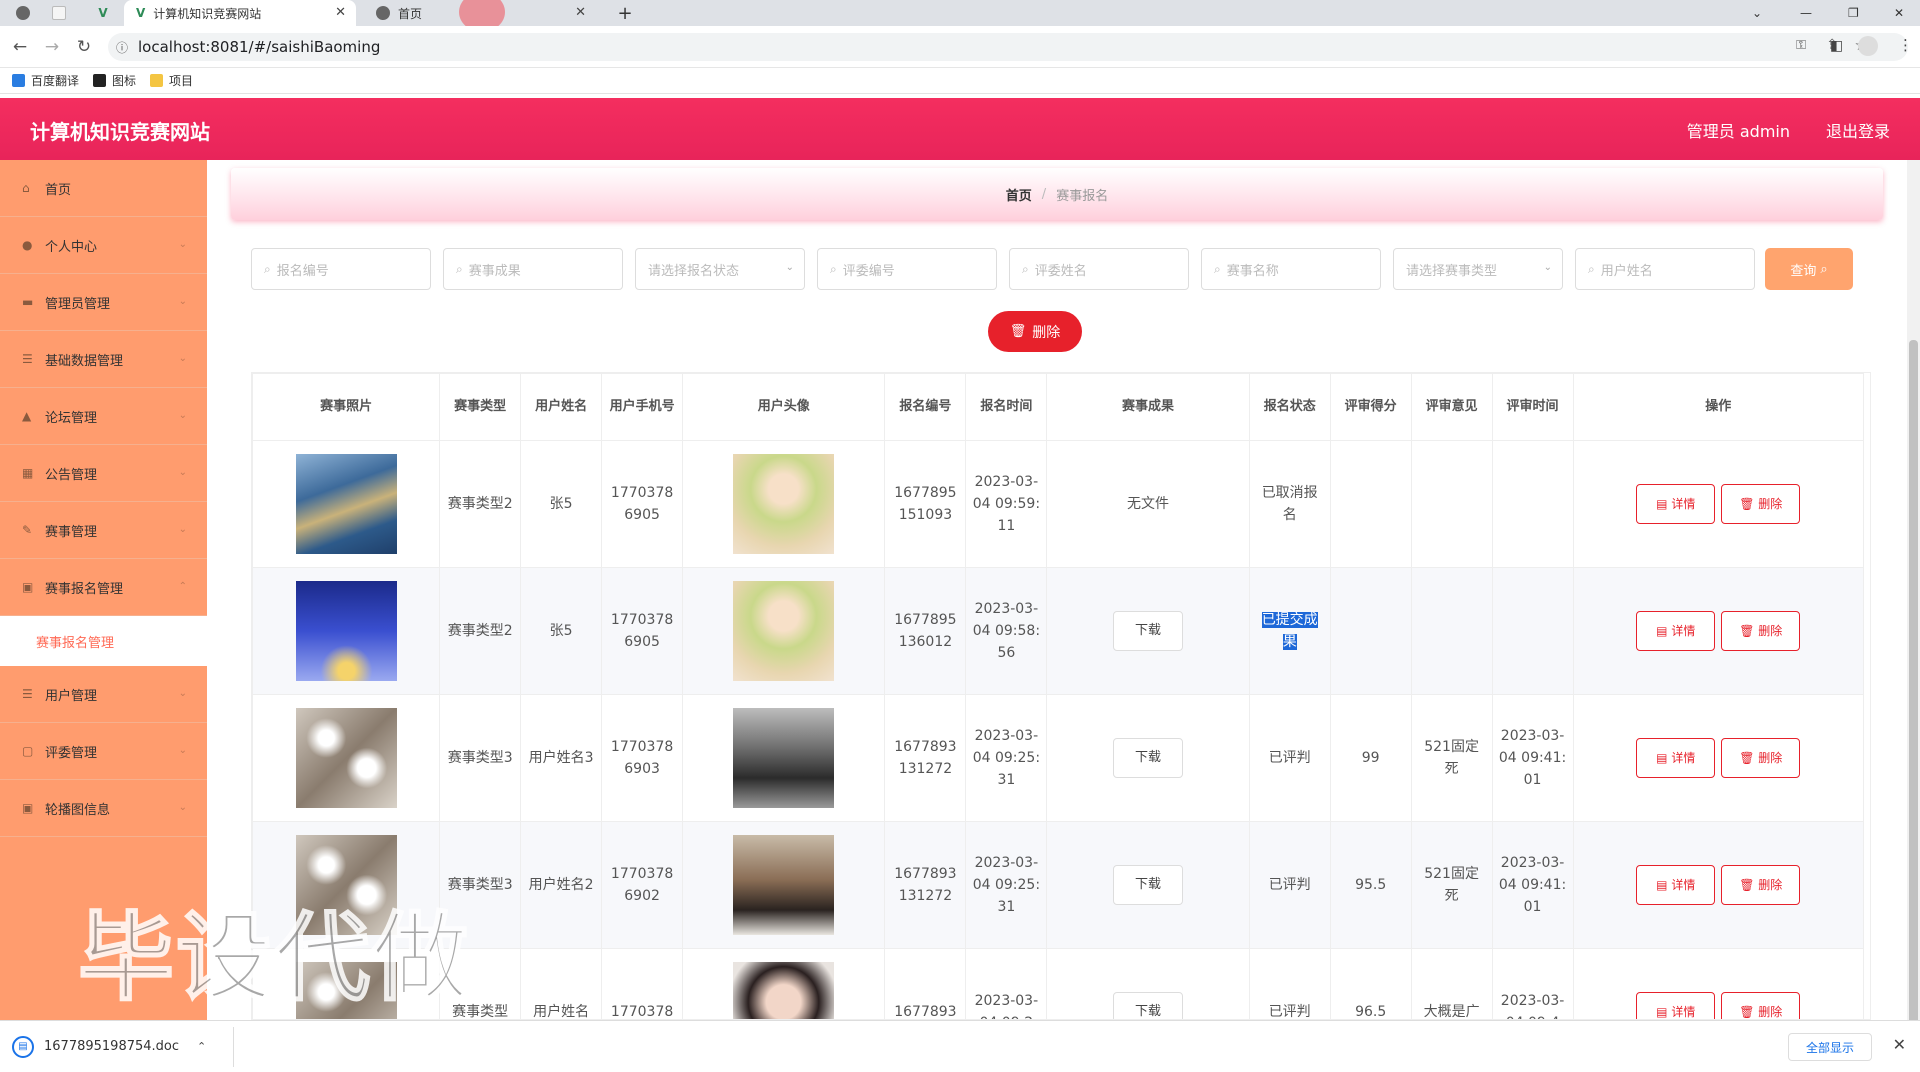  What do you see at coordinates (103, 694) in the screenshot?
I see `sidebar-item-users: ☰ 用户管理 ⌄` at bounding box center [103, 694].